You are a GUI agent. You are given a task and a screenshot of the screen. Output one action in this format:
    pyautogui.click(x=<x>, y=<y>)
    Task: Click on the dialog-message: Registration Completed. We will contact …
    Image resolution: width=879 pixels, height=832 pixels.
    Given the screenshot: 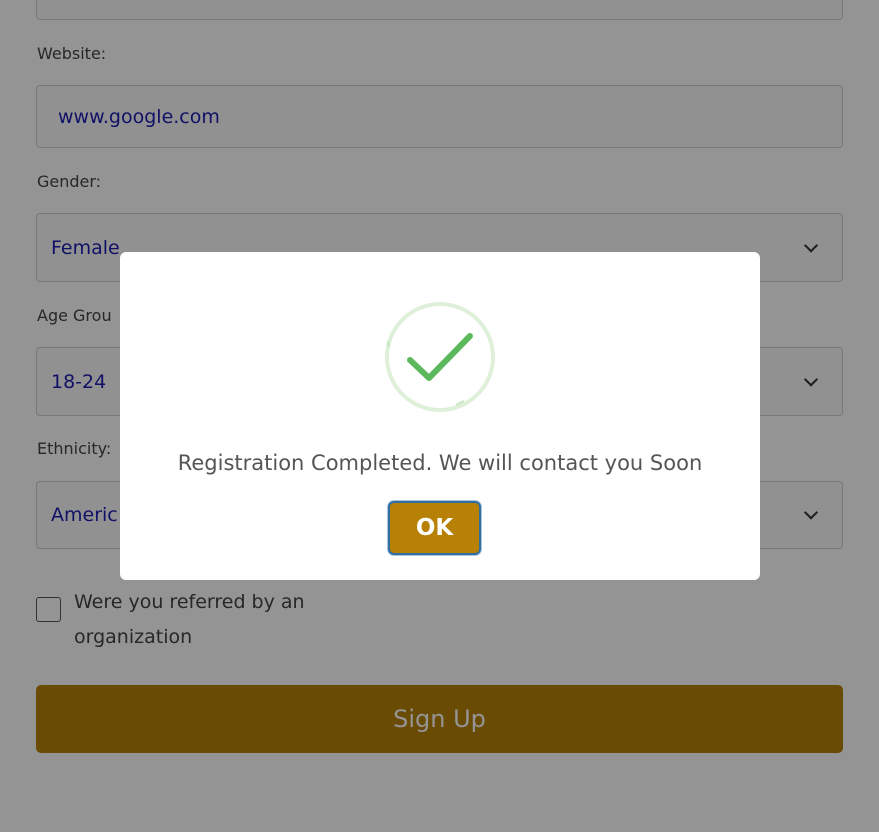 What is the action you would take?
    pyautogui.click(x=440, y=463)
    